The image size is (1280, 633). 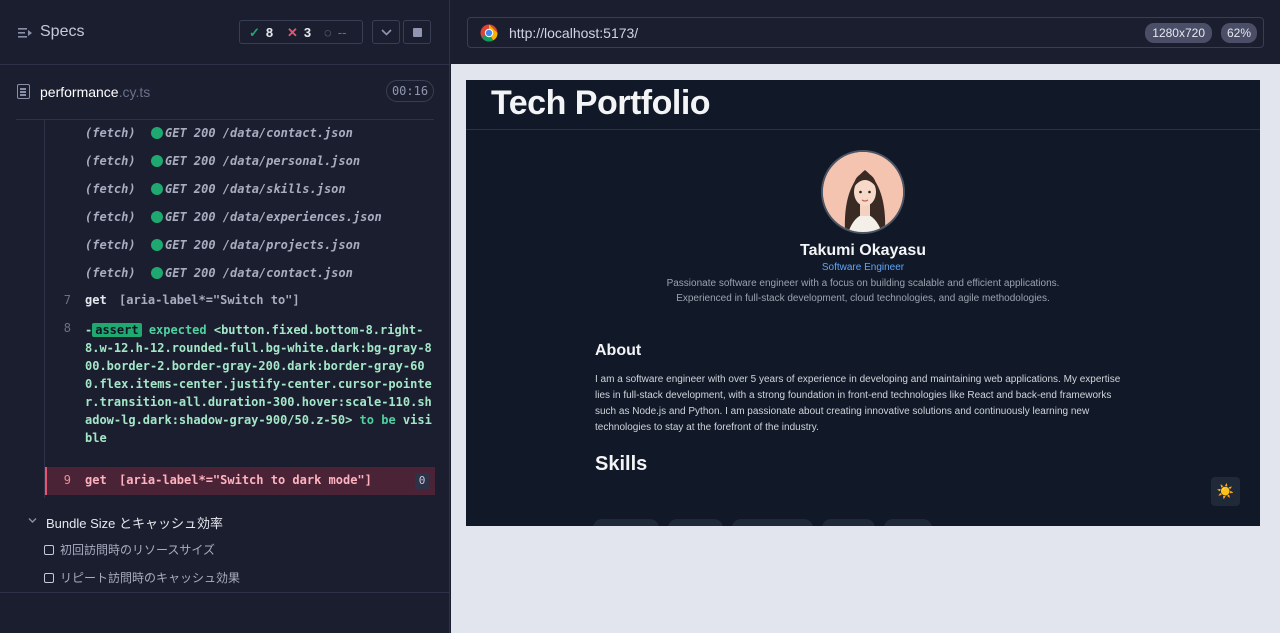 I want to click on chrome-icon, so click(x=489, y=33).